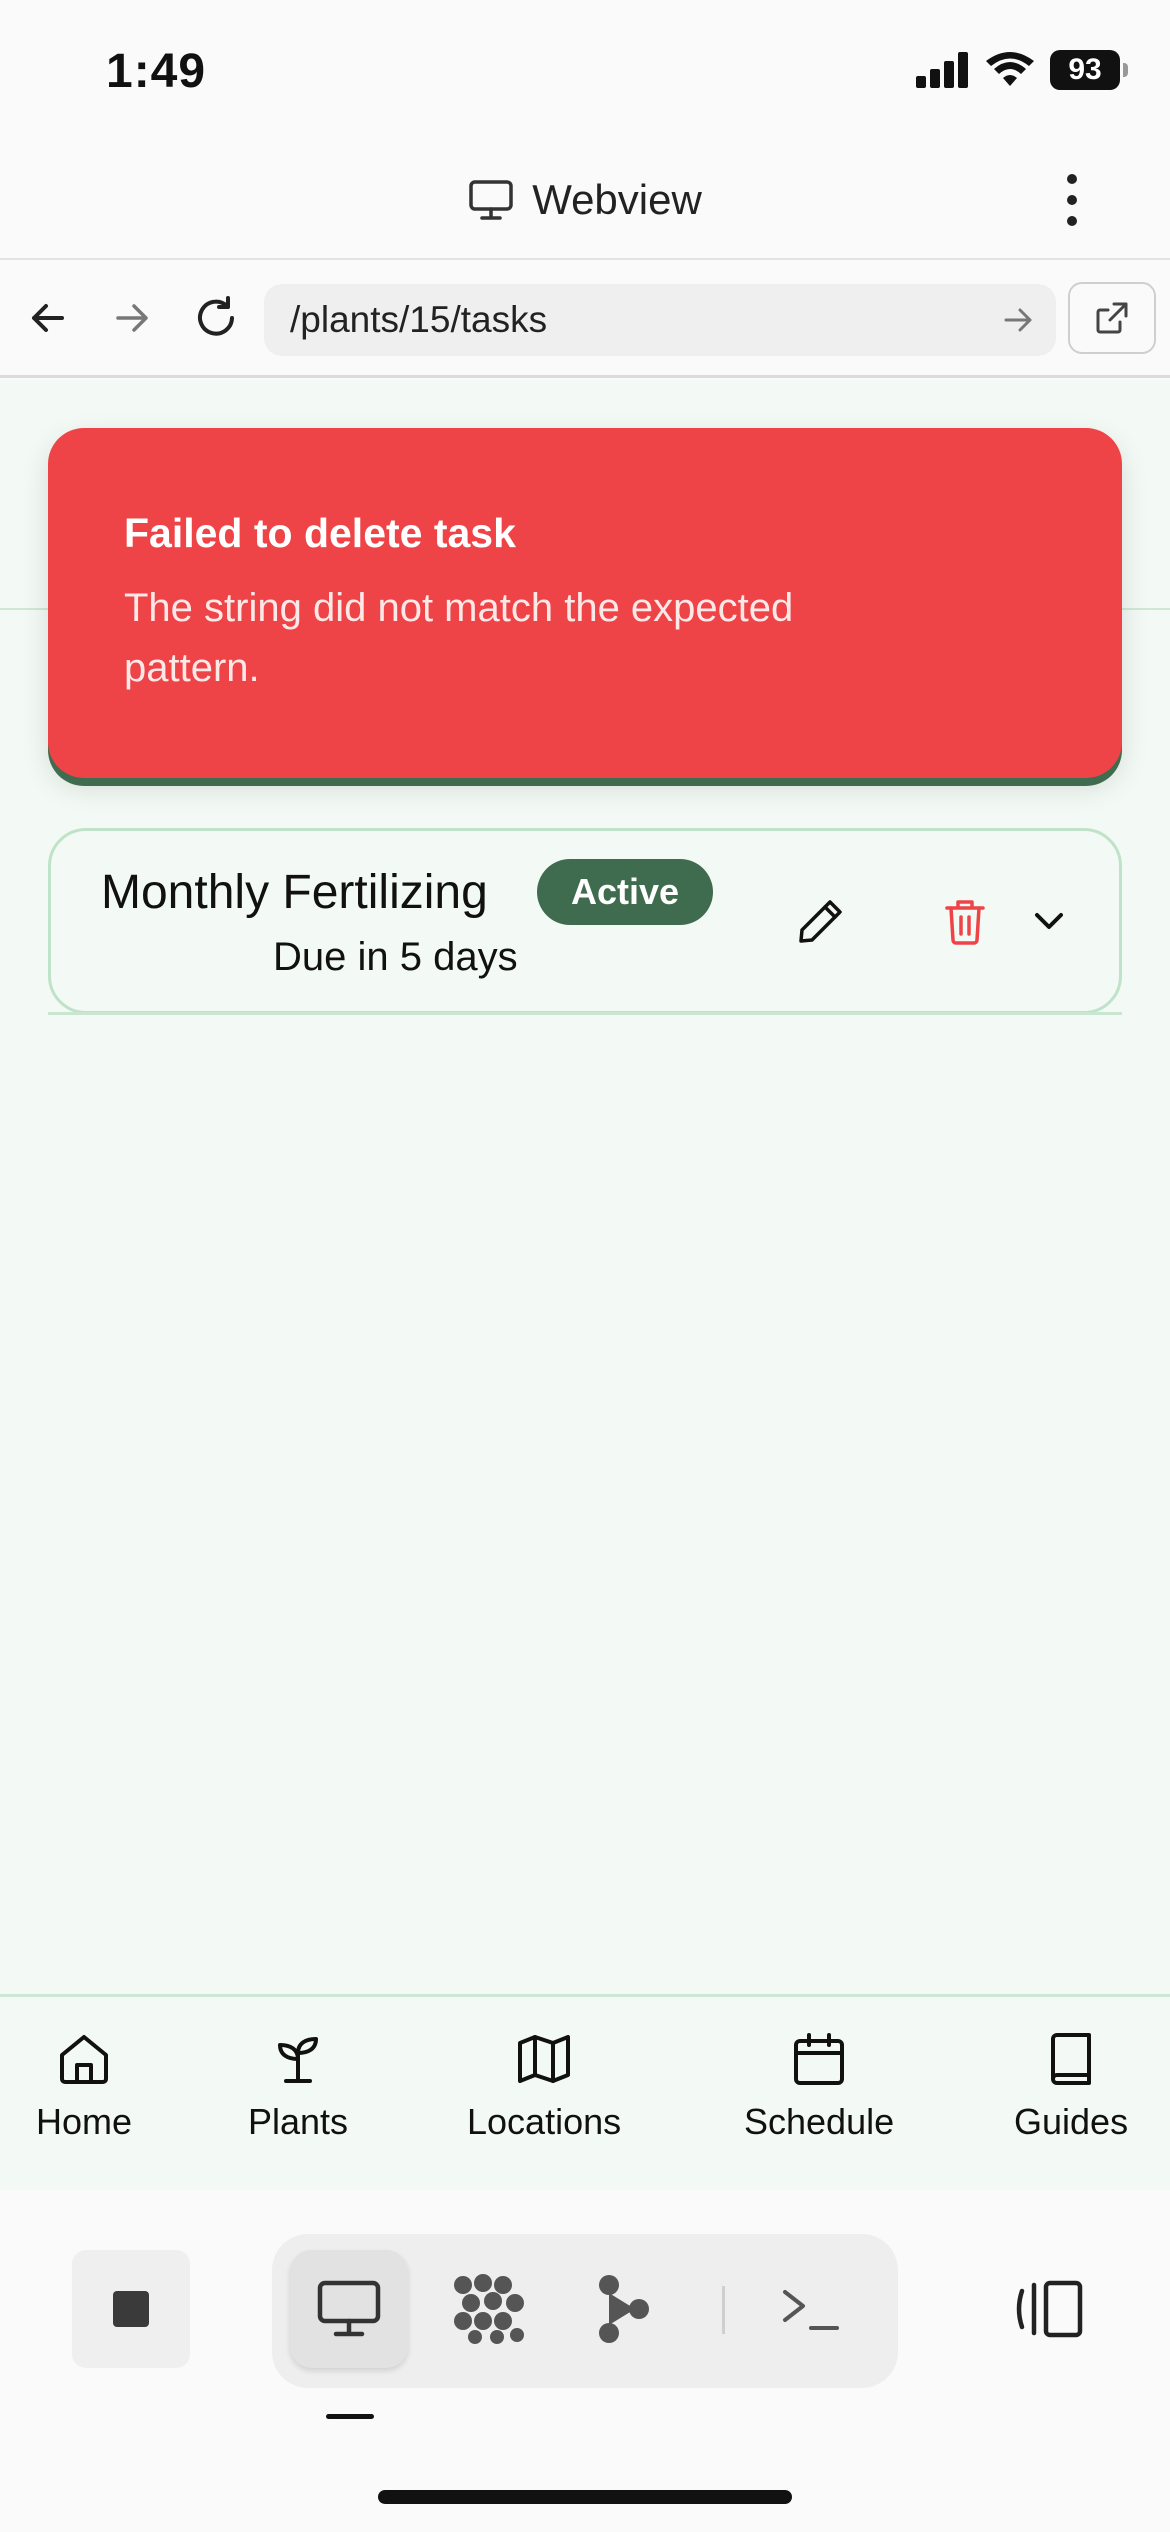  Describe the element at coordinates (585, 70) in the screenshot. I see `status-bar: 1:49 93` at that location.